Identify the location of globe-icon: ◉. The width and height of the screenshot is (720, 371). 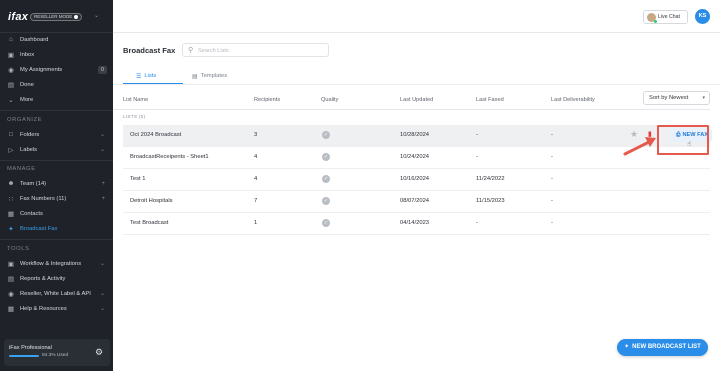
(11, 294).